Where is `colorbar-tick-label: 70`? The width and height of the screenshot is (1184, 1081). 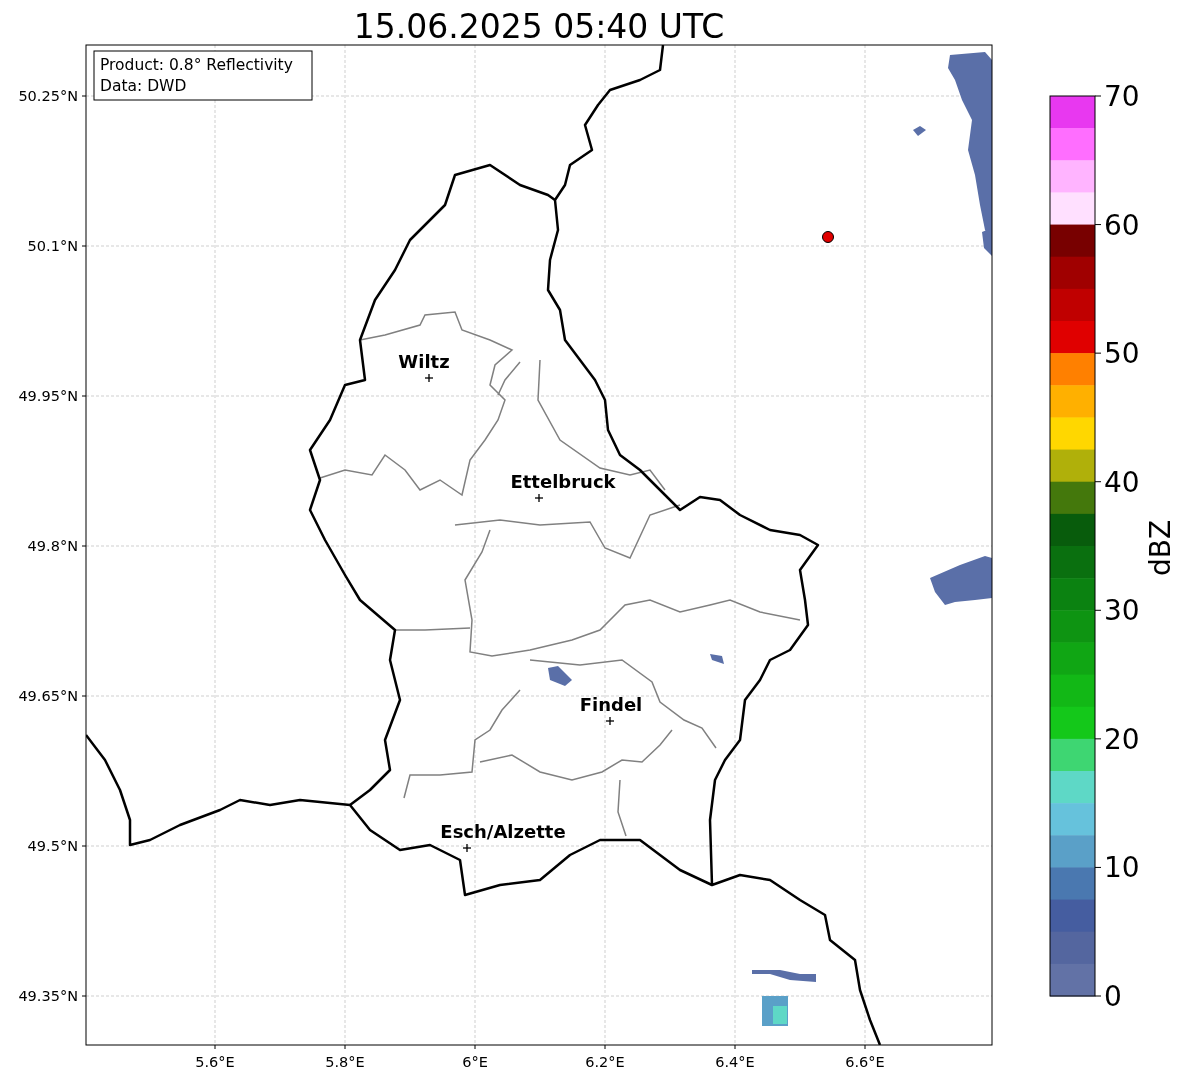 colorbar-tick-label: 70 is located at coordinates (1122, 96).